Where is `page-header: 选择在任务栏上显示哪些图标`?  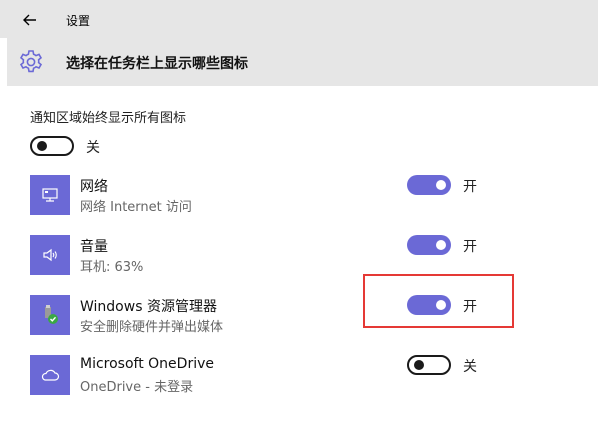
page-header: 选择在任务栏上显示哪些图标 is located at coordinates (302, 62).